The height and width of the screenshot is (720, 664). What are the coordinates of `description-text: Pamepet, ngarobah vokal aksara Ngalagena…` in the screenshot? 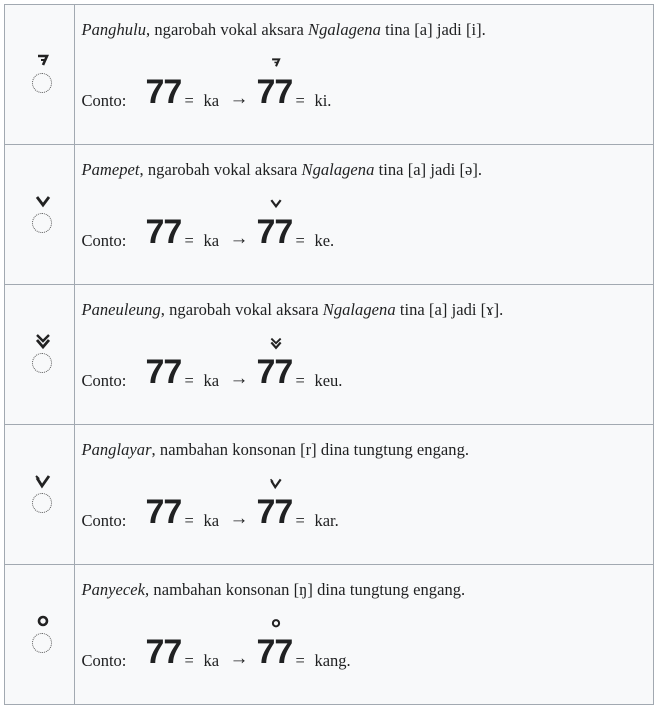 It's located at (282, 169).